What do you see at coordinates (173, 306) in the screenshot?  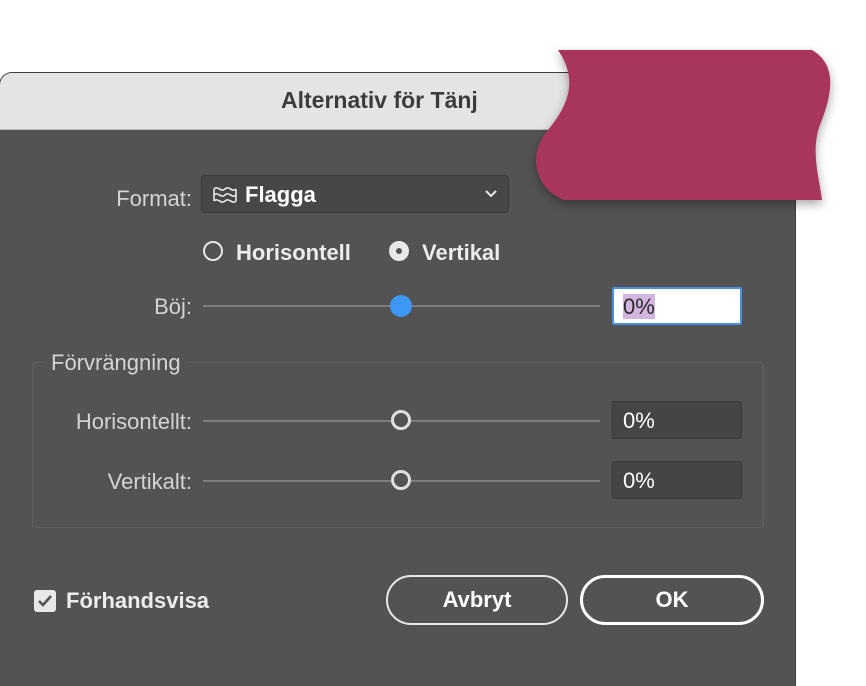 I see `bend-label: Böj:` at bounding box center [173, 306].